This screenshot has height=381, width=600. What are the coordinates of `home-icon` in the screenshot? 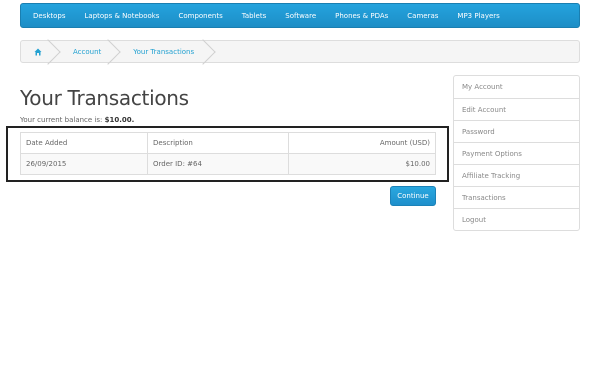 It's located at (38, 51).